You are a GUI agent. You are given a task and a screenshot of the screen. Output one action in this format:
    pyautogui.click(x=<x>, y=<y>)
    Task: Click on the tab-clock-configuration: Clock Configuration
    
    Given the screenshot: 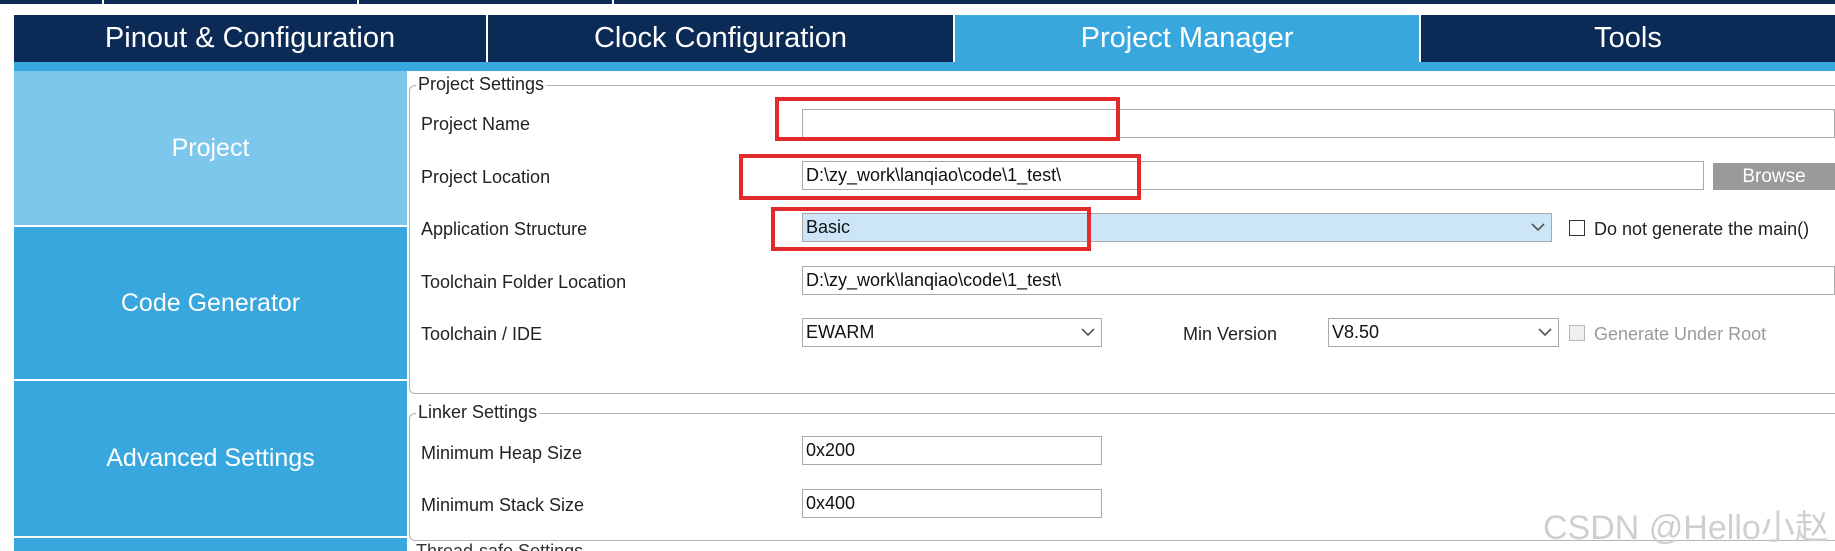 What is the action you would take?
    pyautogui.click(x=719, y=38)
    